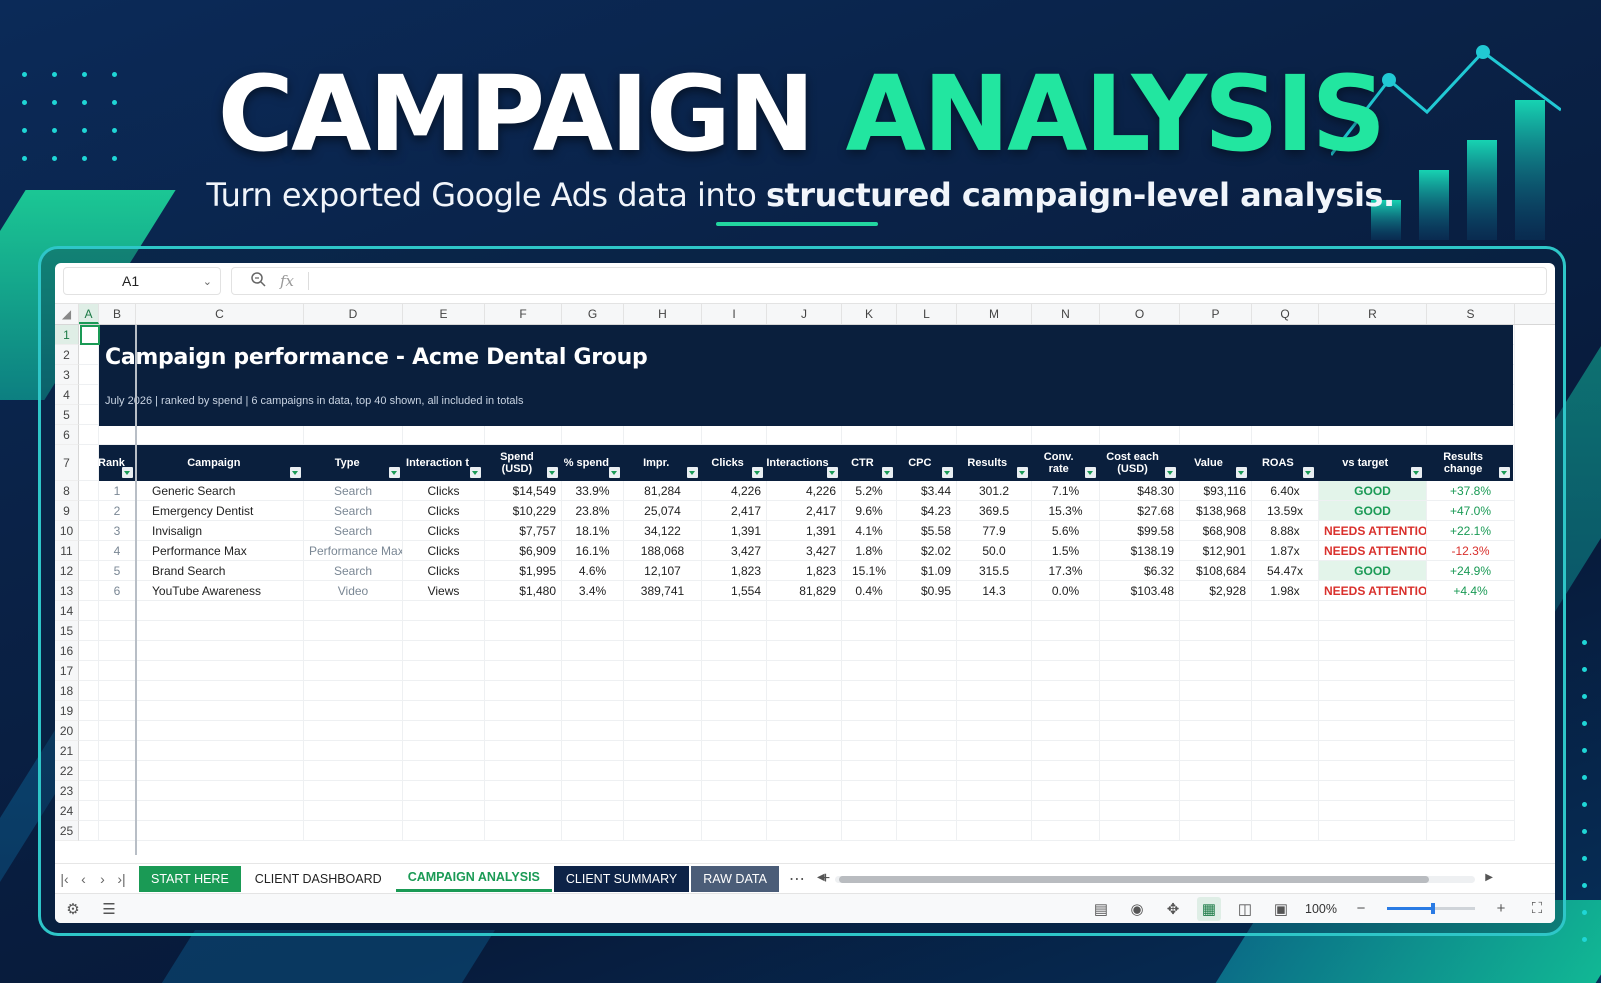 Image resolution: width=1601 pixels, height=983 pixels. What do you see at coordinates (220, 591) in the screenshot?
I see `grid-cell: YouTube Awareness` at bounding box center [220, 591].